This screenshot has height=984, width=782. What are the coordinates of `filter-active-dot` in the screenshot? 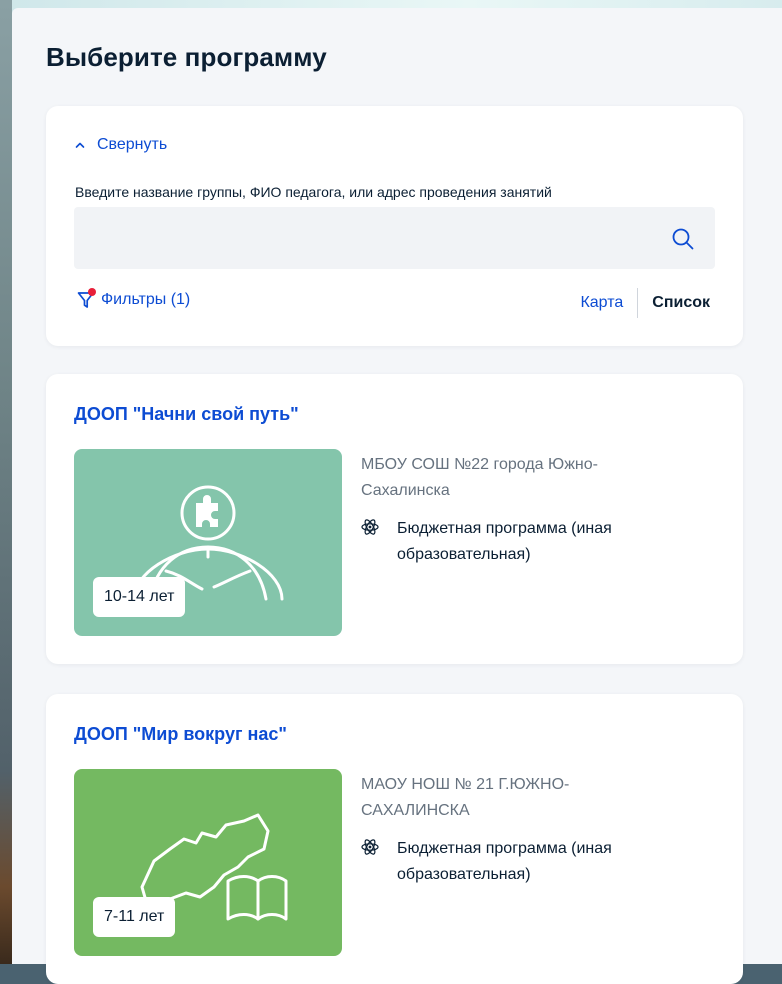 It's located at (92, 292).